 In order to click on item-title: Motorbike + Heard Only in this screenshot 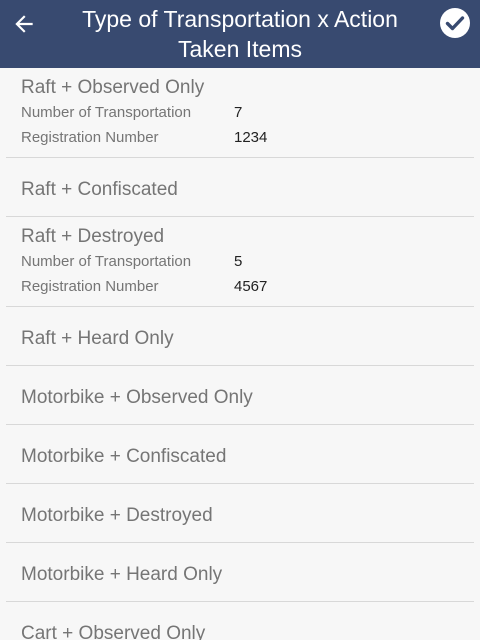, I will do `click(122, 574)`.